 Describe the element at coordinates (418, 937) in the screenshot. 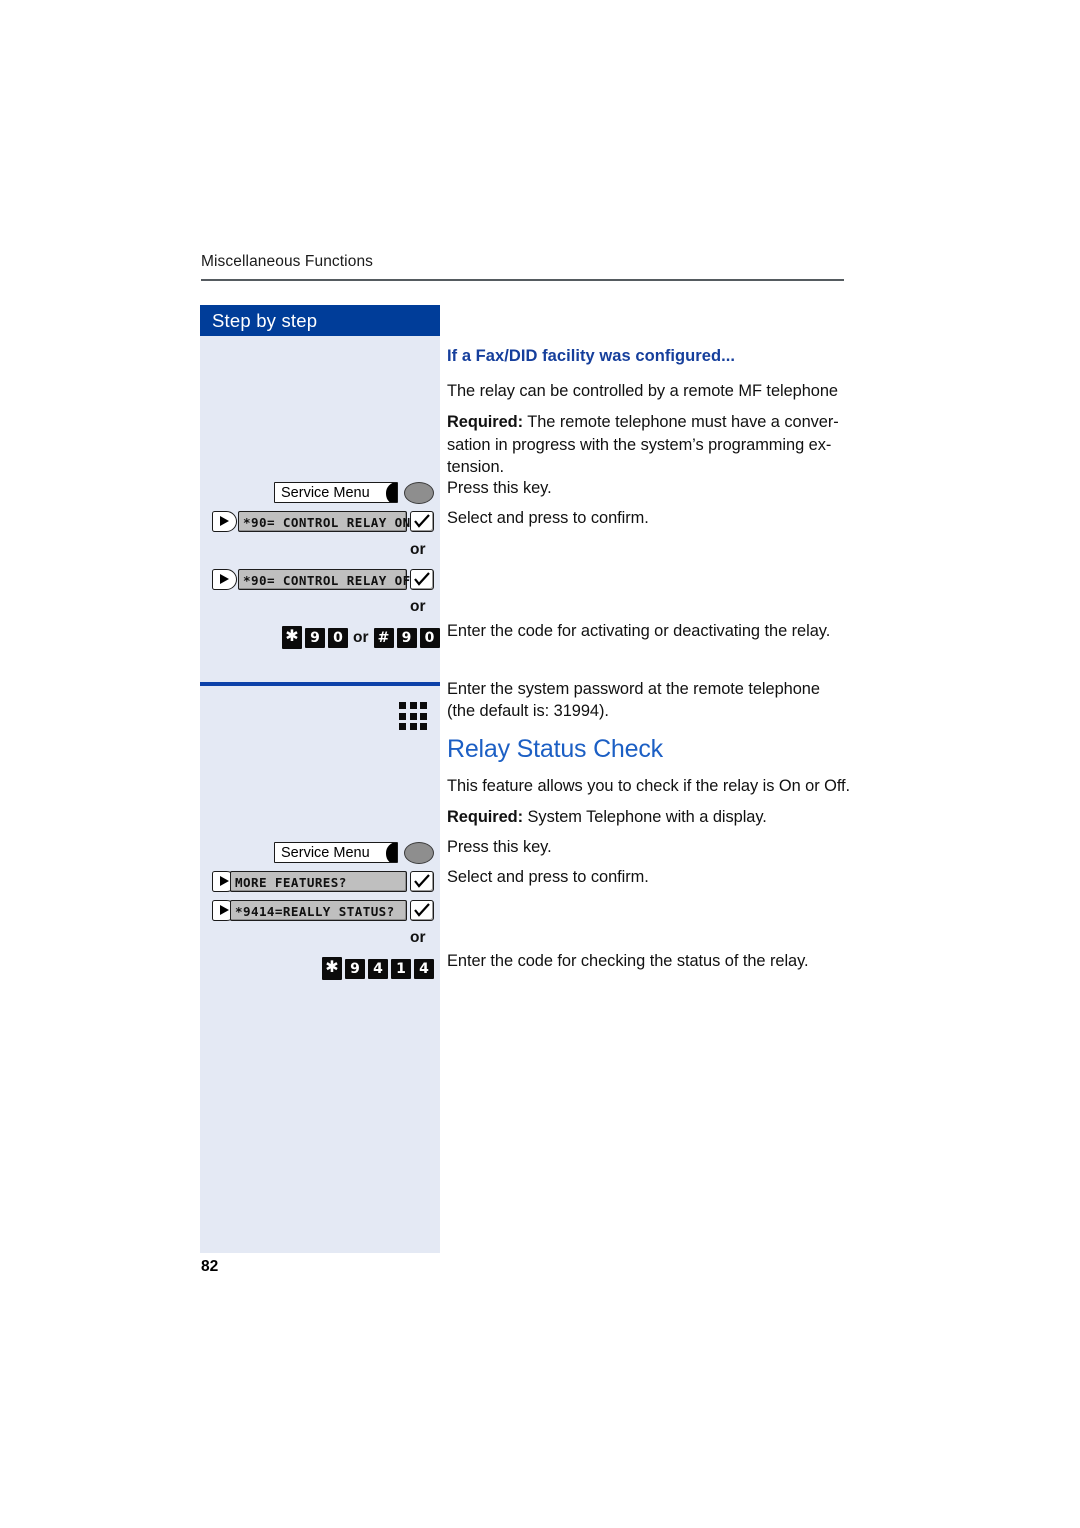

I see `or-separator-3: or` at that location.